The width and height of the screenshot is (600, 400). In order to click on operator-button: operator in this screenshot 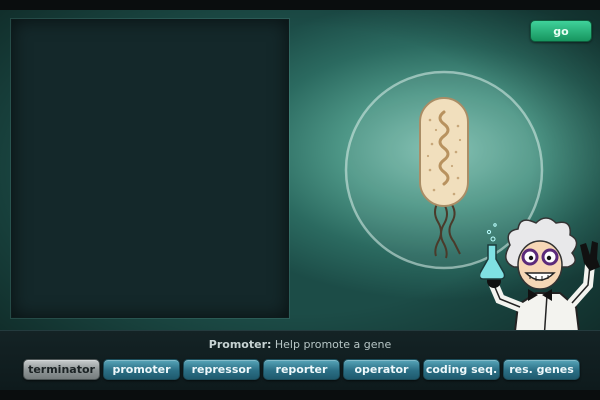, I will do `click(381, 369)`.